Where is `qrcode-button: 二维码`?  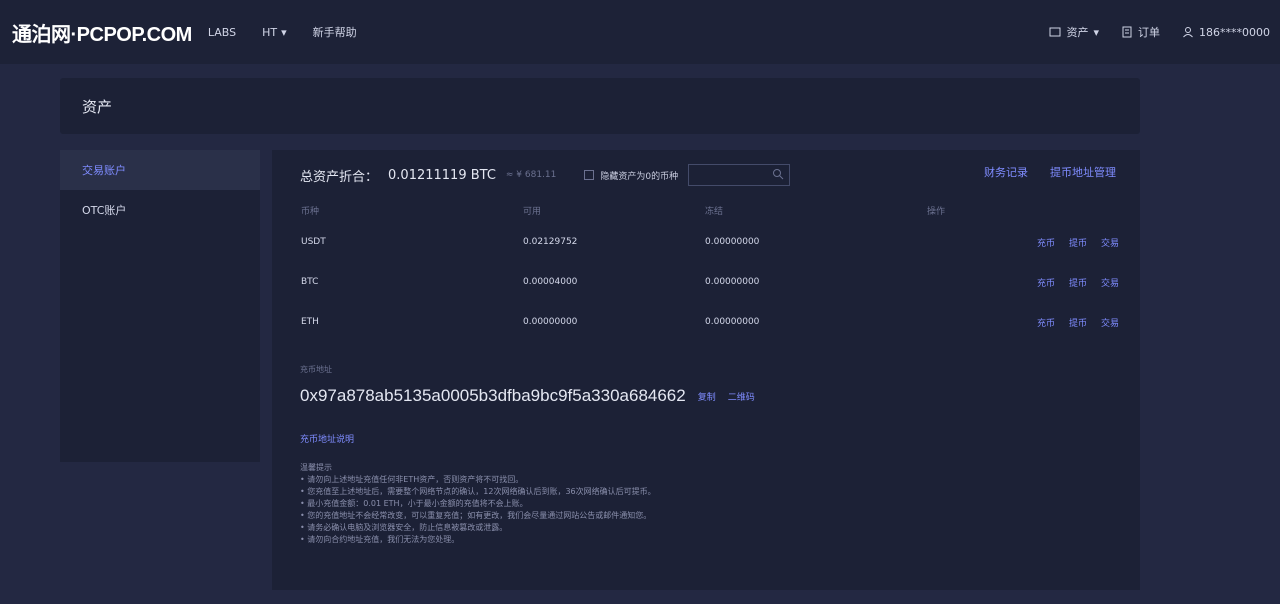
qrcode-button: 二维码 is located at coordinates (741, 396).